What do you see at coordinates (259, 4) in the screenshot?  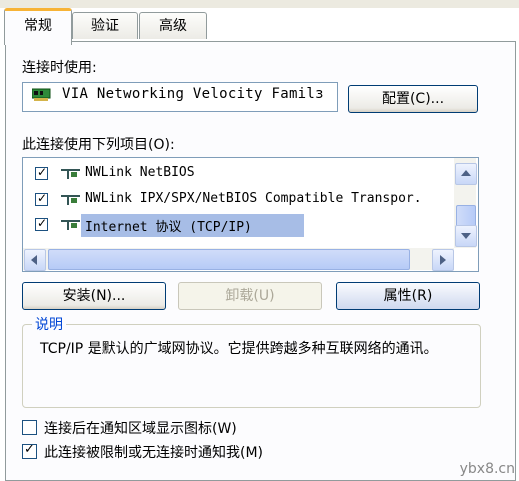 I see `window-top-strip` at bounding box center [259, 4].